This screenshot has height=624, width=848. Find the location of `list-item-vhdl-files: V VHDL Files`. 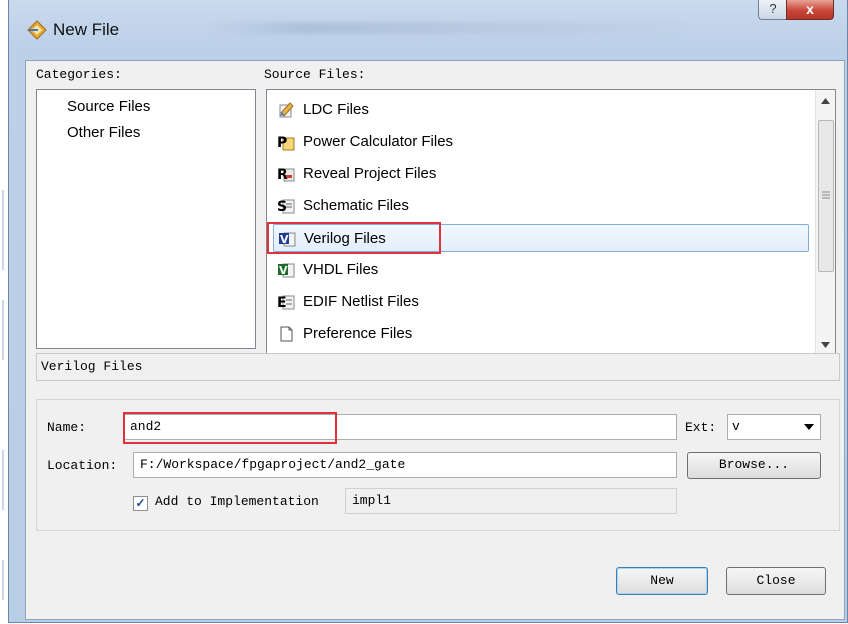

list-item-vhdl-files: V VHDL Files is located at coordinates (538, 269).